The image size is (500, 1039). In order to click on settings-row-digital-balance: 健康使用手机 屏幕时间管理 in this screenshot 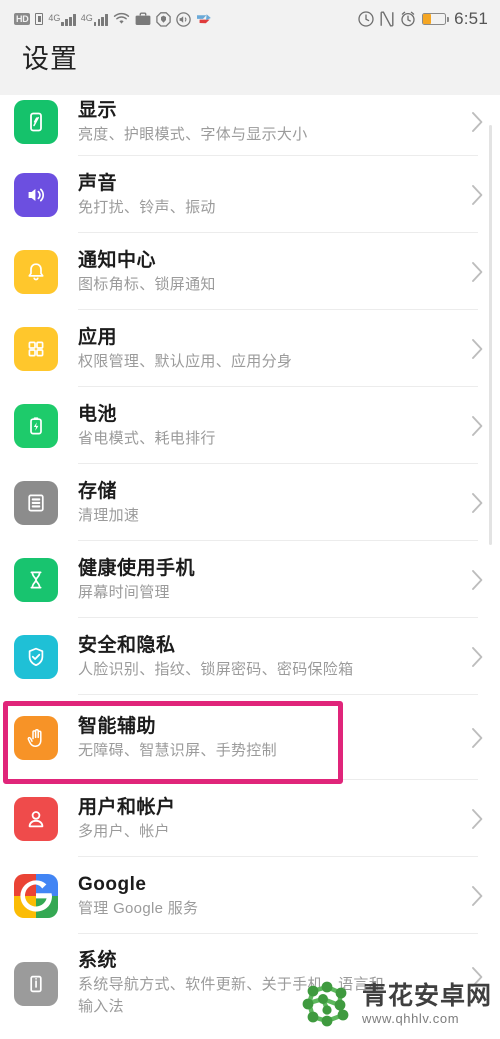, I will do `click(250, 579)`.